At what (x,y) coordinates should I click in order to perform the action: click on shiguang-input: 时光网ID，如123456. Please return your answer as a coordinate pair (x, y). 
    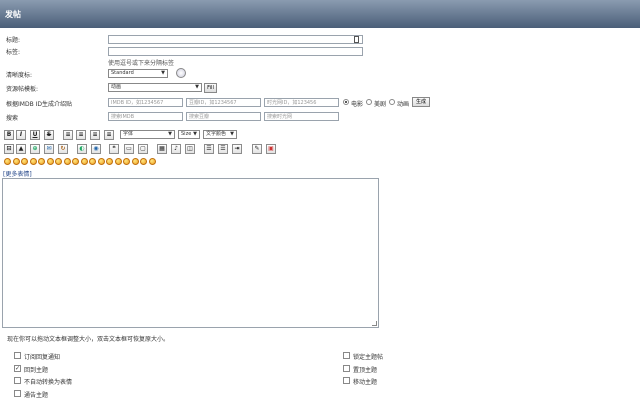
    Looking at the image, I should click on (301, 102).